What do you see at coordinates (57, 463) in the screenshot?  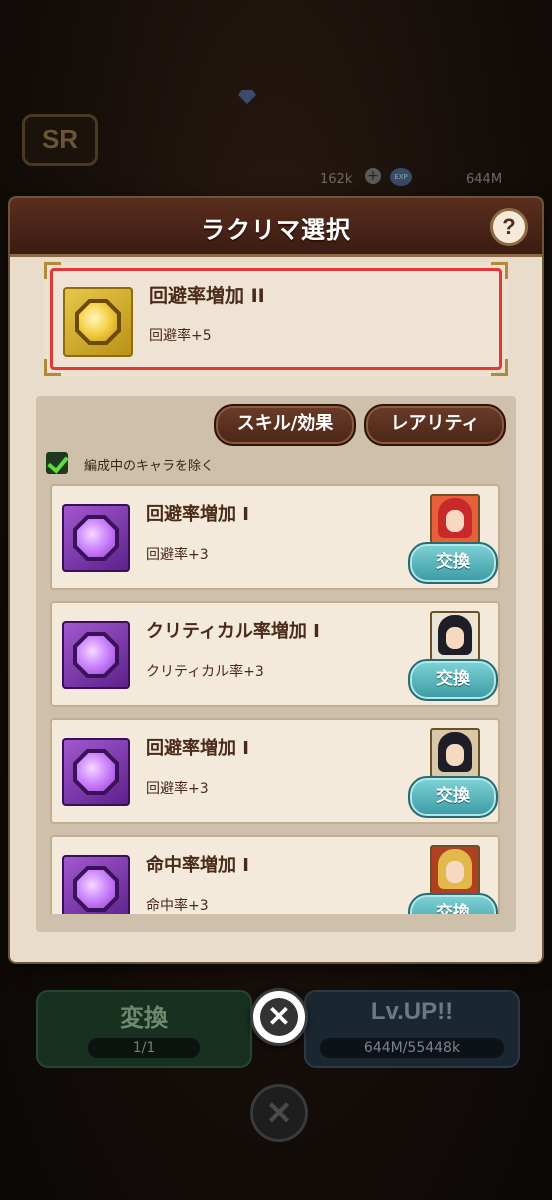 I see `check-icon` at bounding box center [57, 463].